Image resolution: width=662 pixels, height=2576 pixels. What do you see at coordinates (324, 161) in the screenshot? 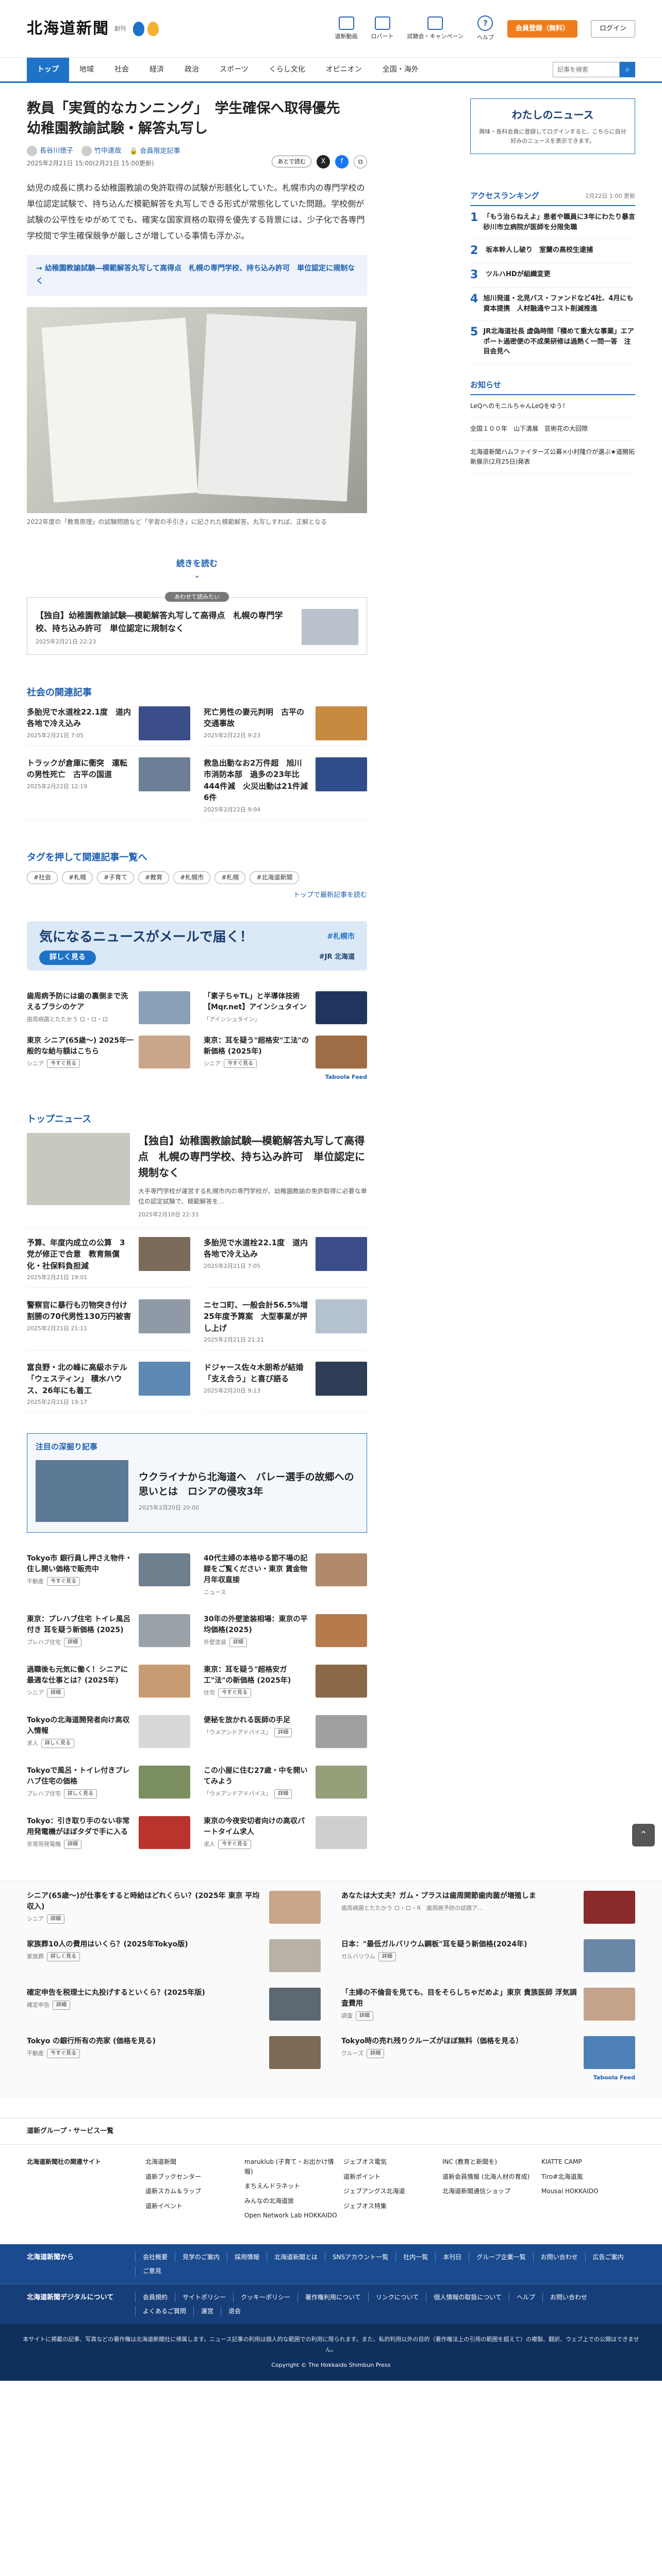
I see `x-share-icon: X` at bounding box center [324, 161].